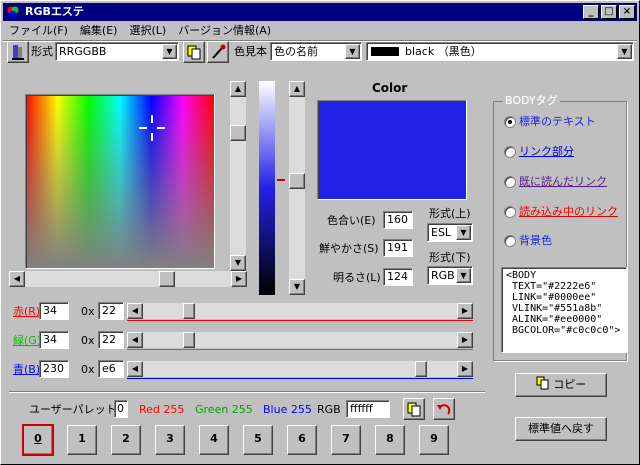  I want to click on format-bottom-select: RGB ▼, so click(450, 275).